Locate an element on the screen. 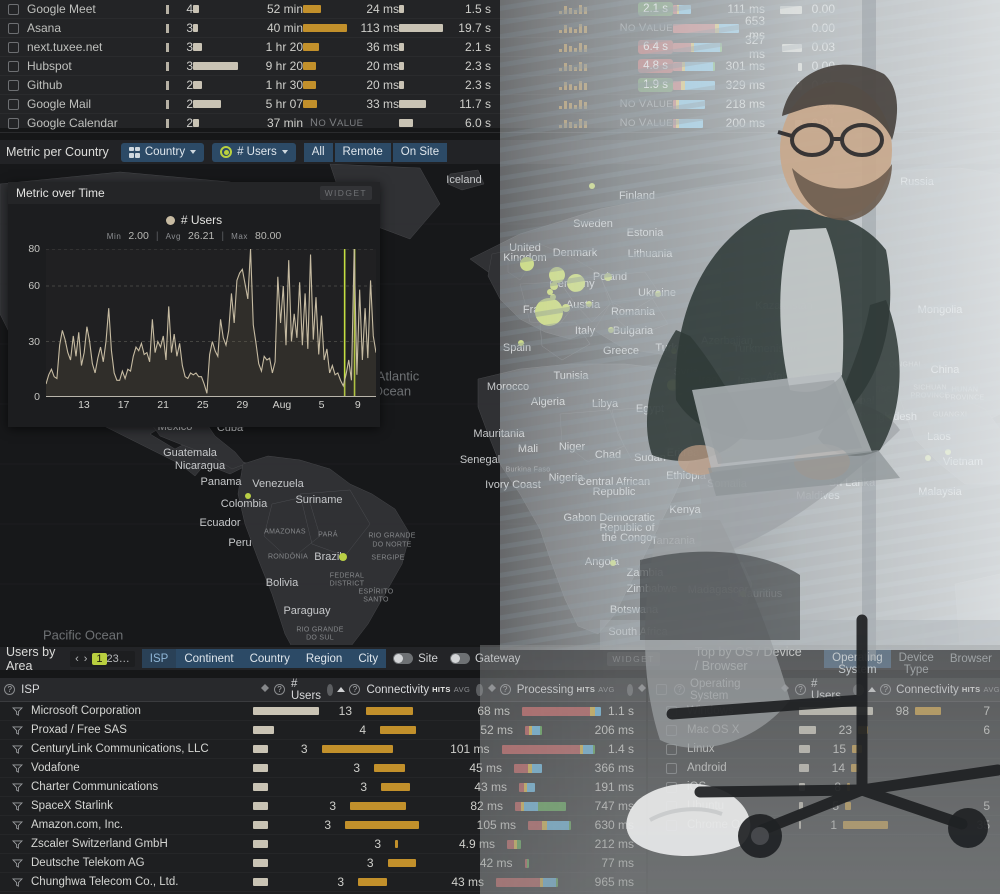 The image size is (1000, 894). col-os-label: Operating System is located at coordinates (733, 690).